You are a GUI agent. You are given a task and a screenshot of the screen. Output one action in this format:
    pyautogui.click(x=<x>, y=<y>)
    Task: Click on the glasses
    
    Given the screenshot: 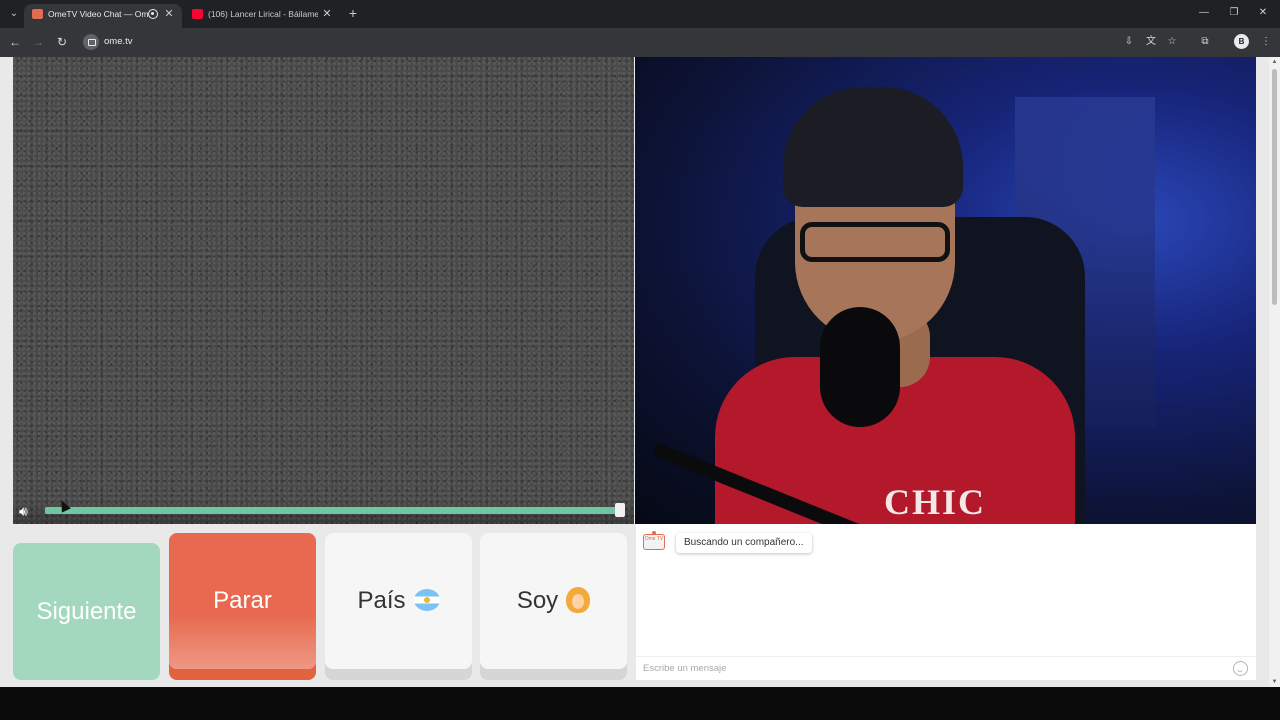 What is the action you would take?
    pyautogui.click(x=875, y=242)
    